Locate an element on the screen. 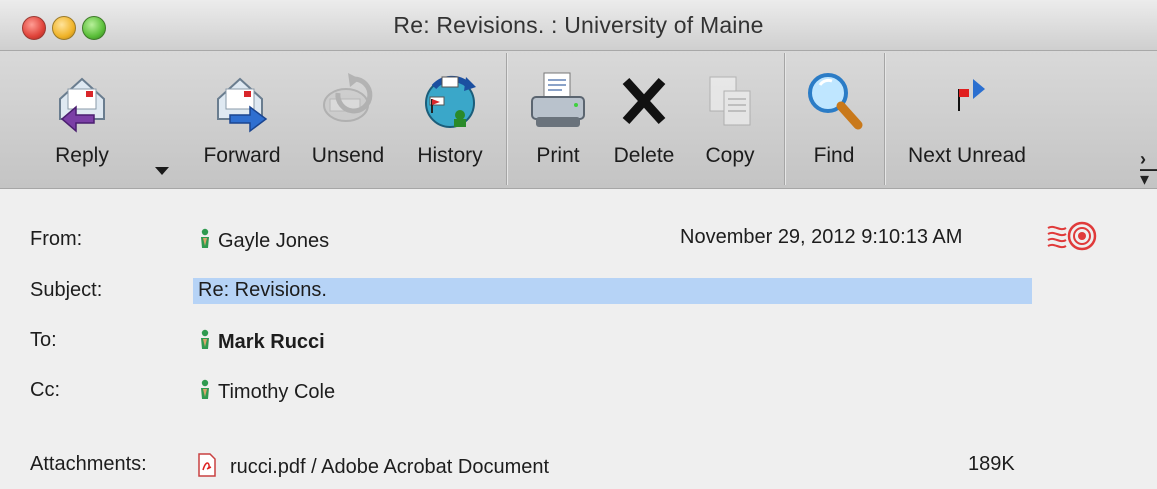 The height and width of the screenshot is (489, 1157). next-unread-label: Next Unread is located at coordinates (967, 155).